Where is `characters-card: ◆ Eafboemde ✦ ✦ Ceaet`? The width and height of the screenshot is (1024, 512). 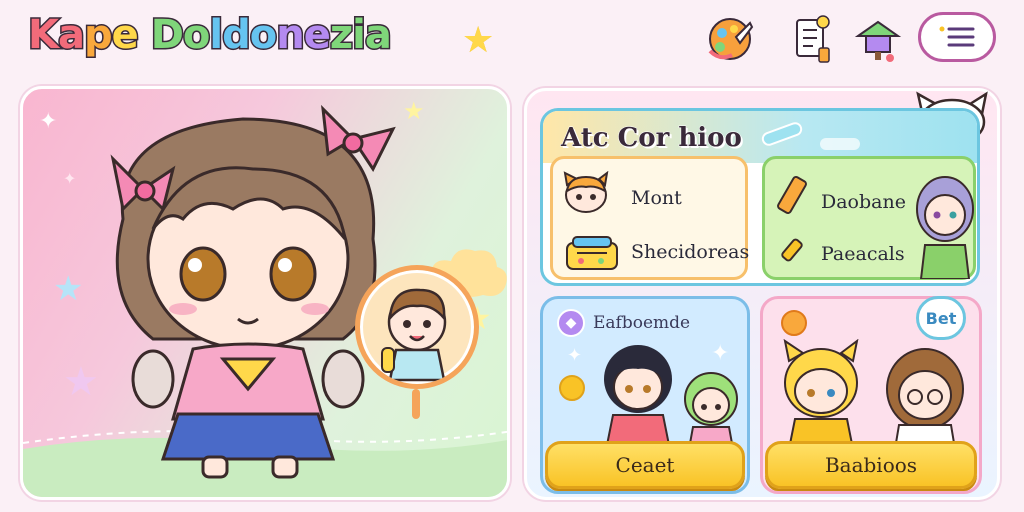 characters-card: ◆ Eafboemde ✦ ✦ Ceaet is located at coordinates (645, 395).